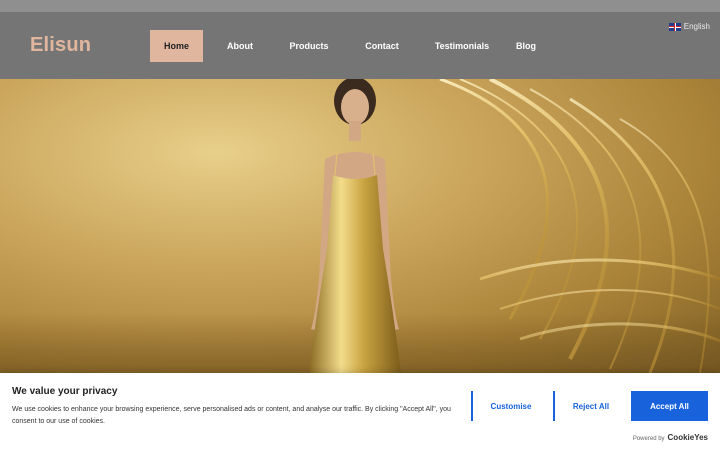  I want to click on model-in-gold-dress-image, so click(355, 226).